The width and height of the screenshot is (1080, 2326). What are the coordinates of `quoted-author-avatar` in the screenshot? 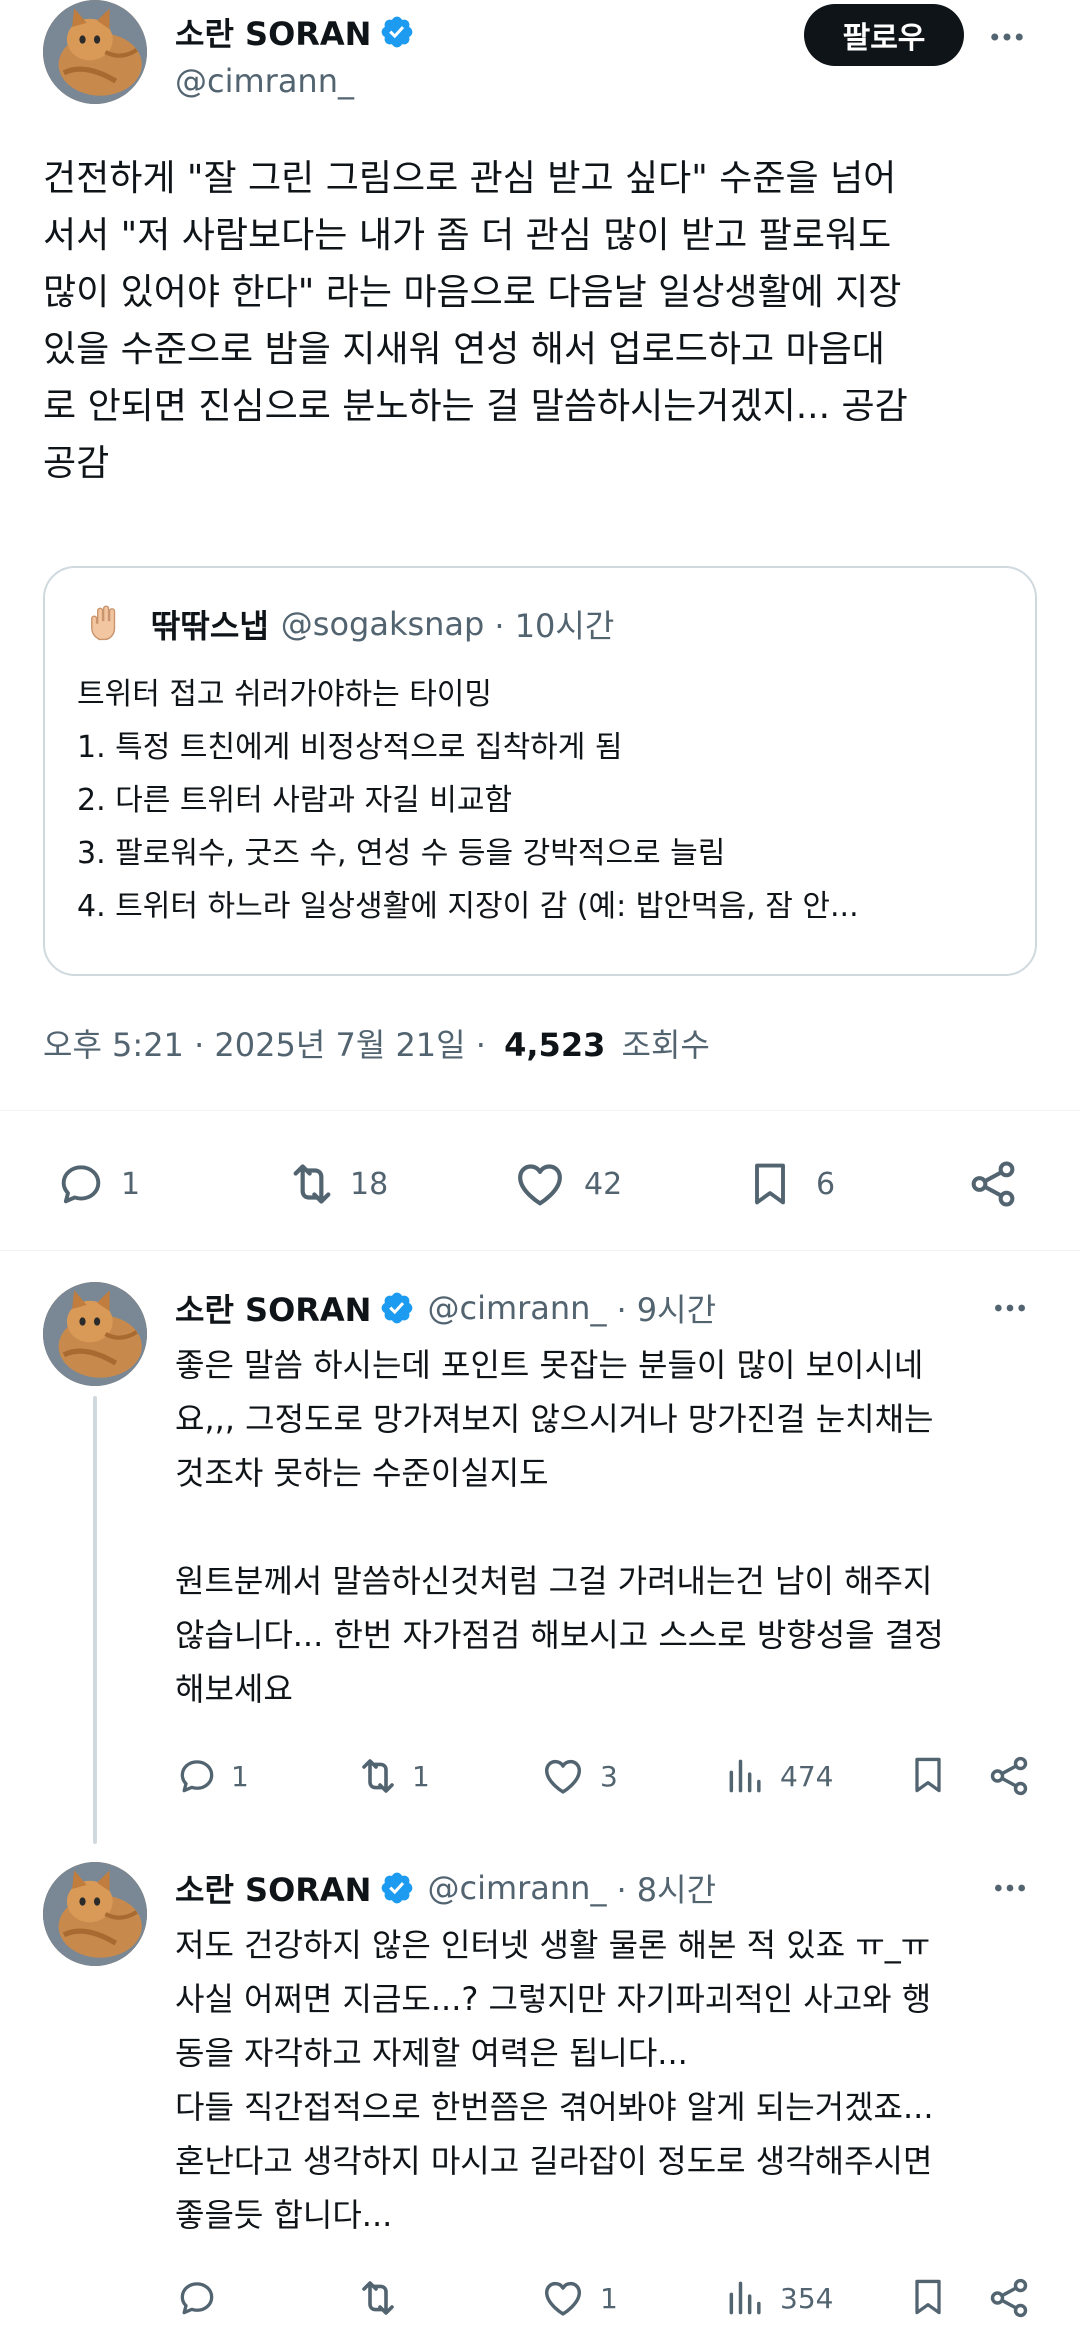 It's located at (104, 623).